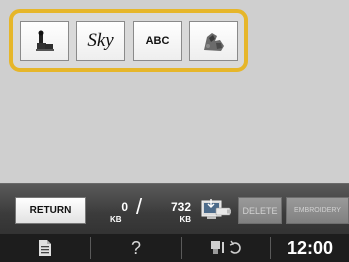  I want to click on alphabet-category-button: ABC, so click(157, 41).